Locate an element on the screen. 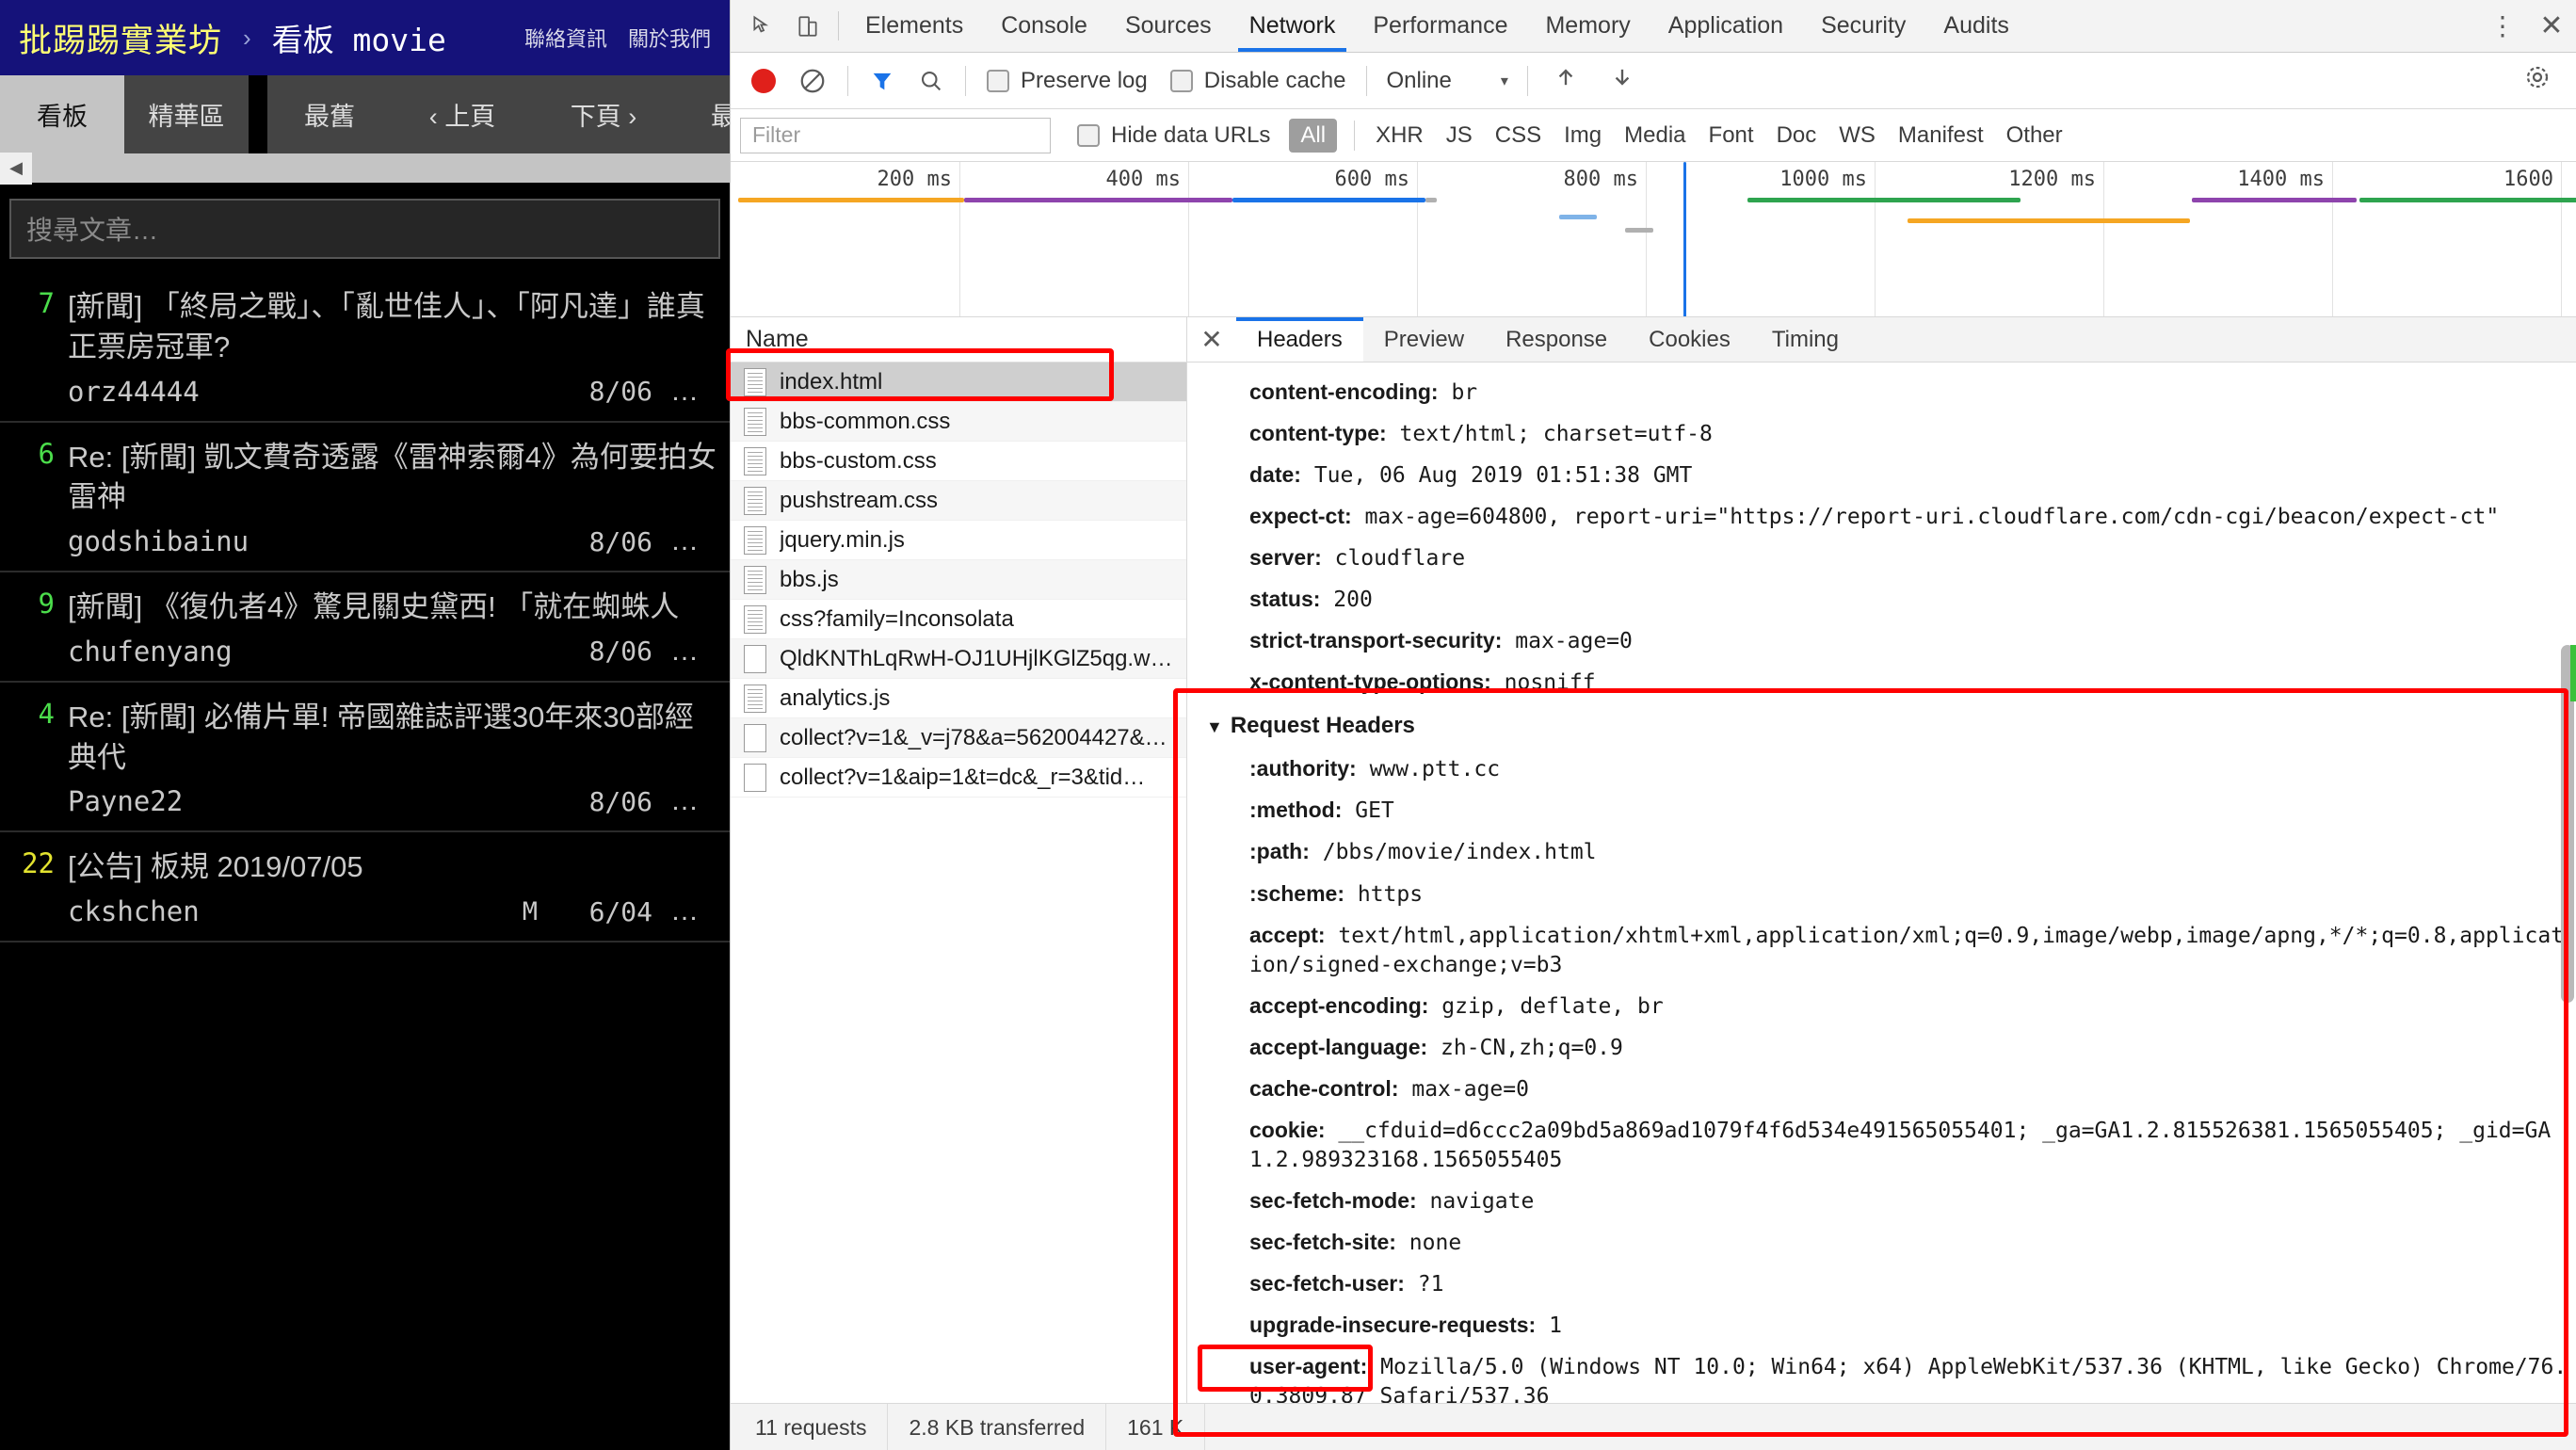  toolbar-divider is located at coordinates (1367, 80).